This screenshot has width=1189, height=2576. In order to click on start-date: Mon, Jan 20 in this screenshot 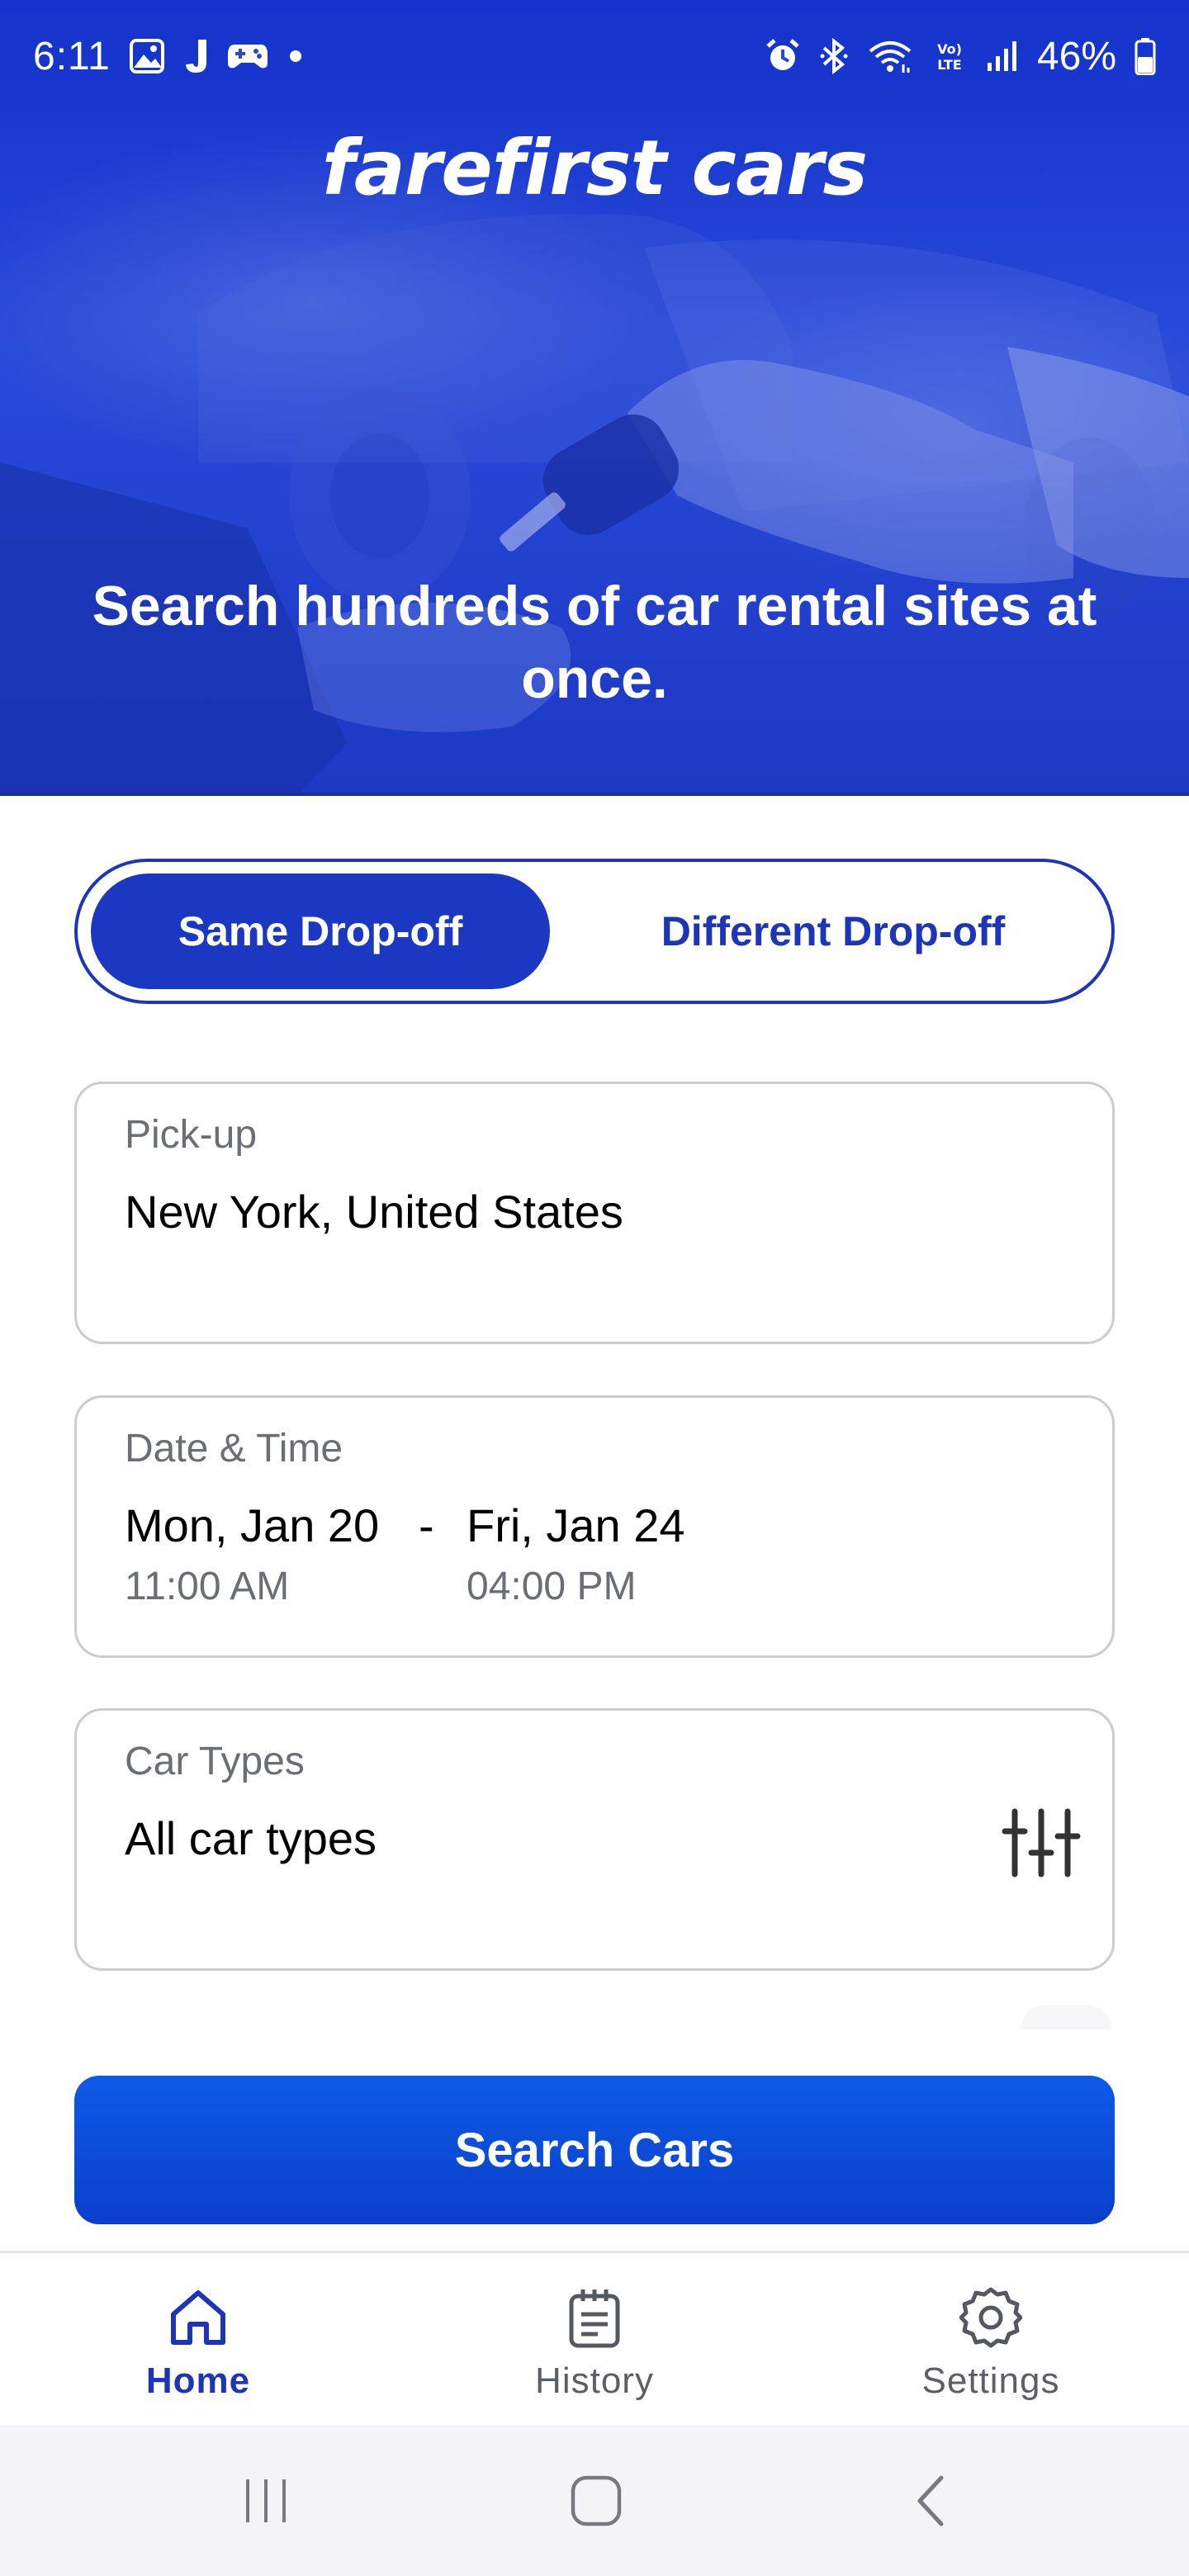, I will do `click(252, 1525)`.